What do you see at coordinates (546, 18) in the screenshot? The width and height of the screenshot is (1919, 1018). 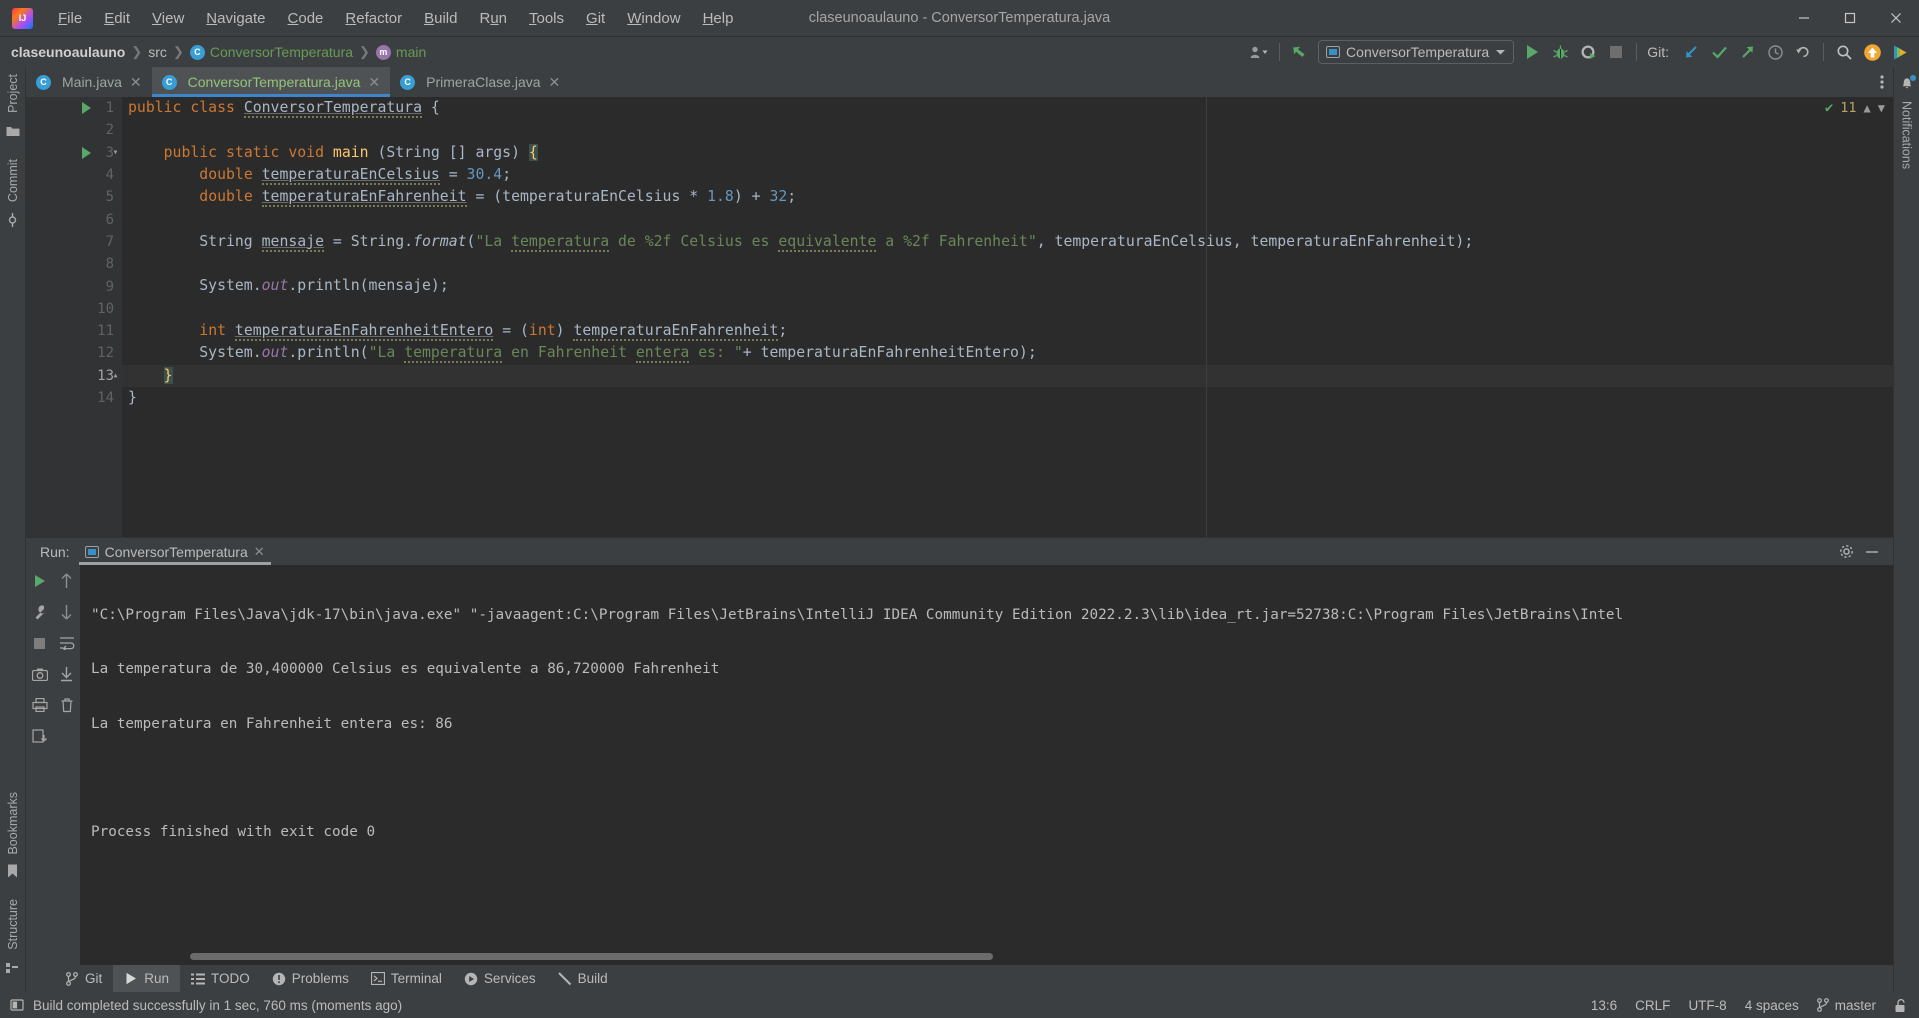 I see `menu-tools: Tools` at bounding box center [546, 18].